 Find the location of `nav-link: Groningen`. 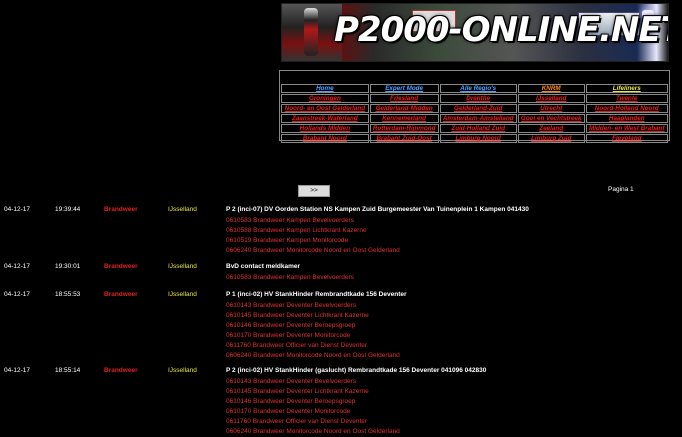

nav-link: Groningen is located at coordinates (325, 98).